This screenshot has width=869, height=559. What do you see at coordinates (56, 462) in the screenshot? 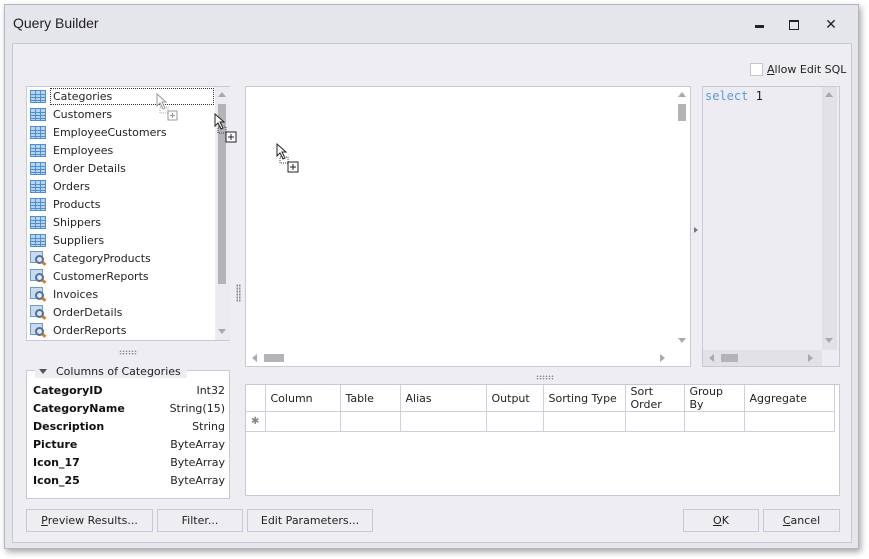
I see `column-name: Icon_17` at bounding box center [56, 462].